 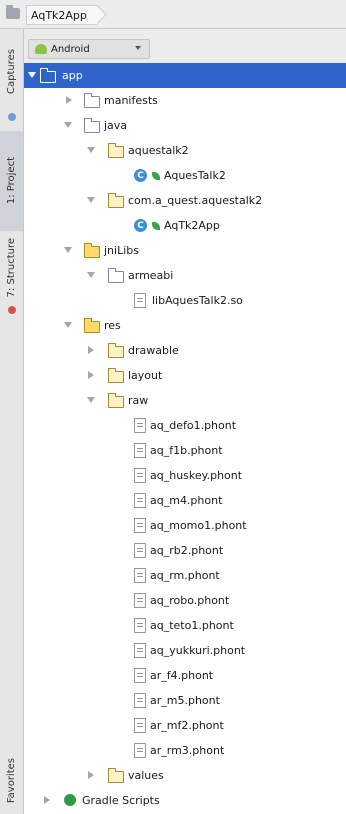 I want to click on tree-item-file: libAquesTalk2.so, so click(x=185, y=300).